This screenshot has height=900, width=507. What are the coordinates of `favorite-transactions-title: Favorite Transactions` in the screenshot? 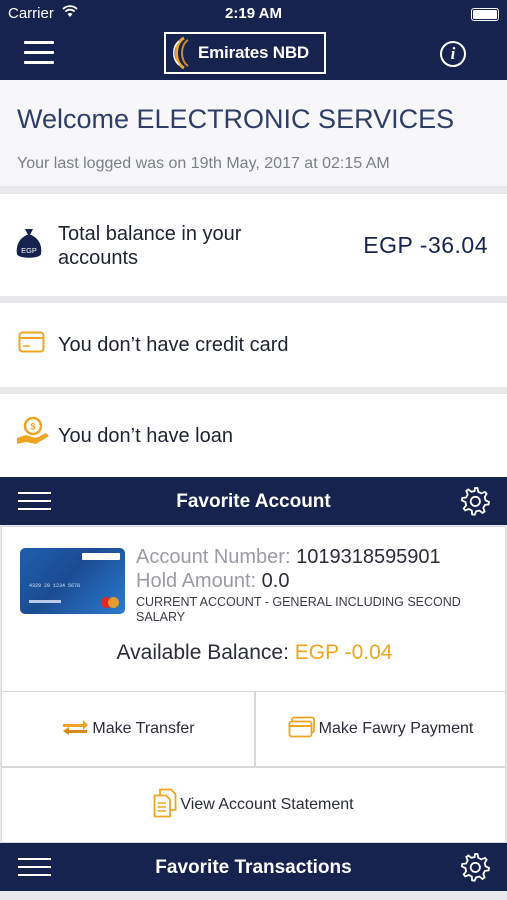 It's located at (253, 867).